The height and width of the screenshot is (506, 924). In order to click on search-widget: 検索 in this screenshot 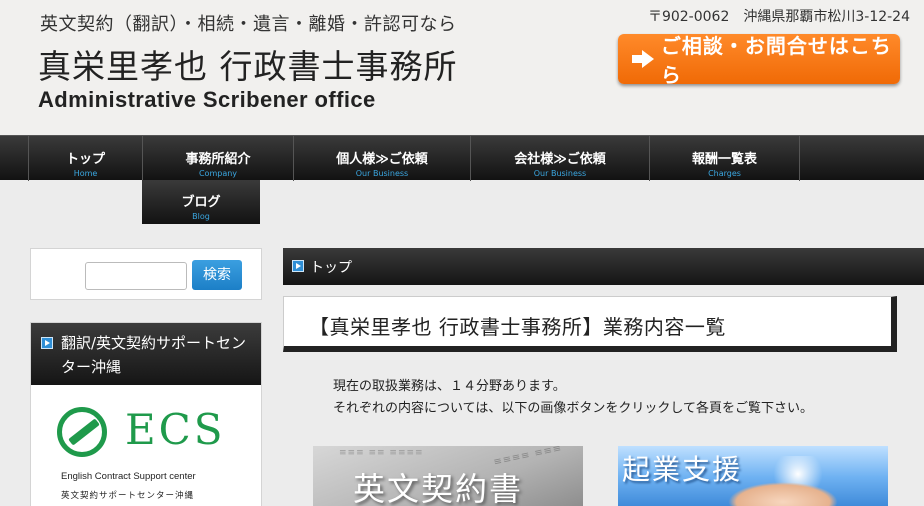, I will do `click(146, 274)`.